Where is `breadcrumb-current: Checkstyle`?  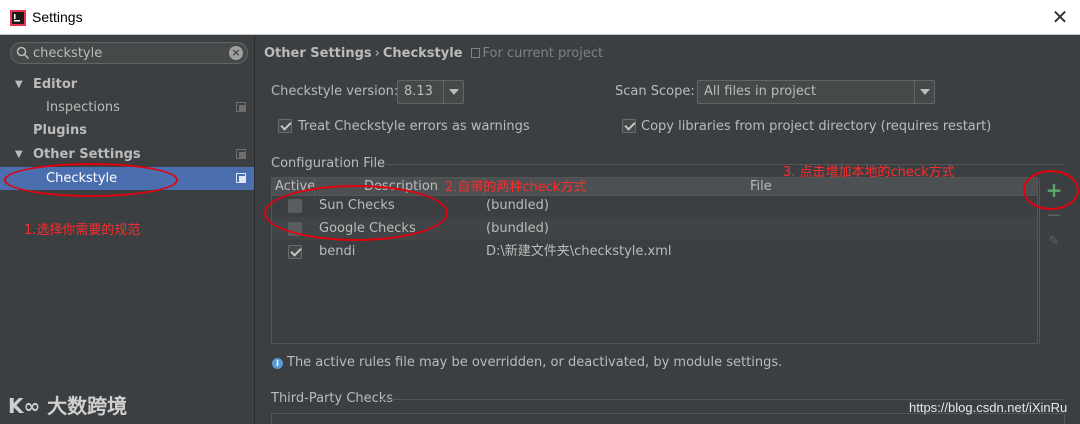 breadcrumb-current: Checkstyle is located at coordinates (422, 53).